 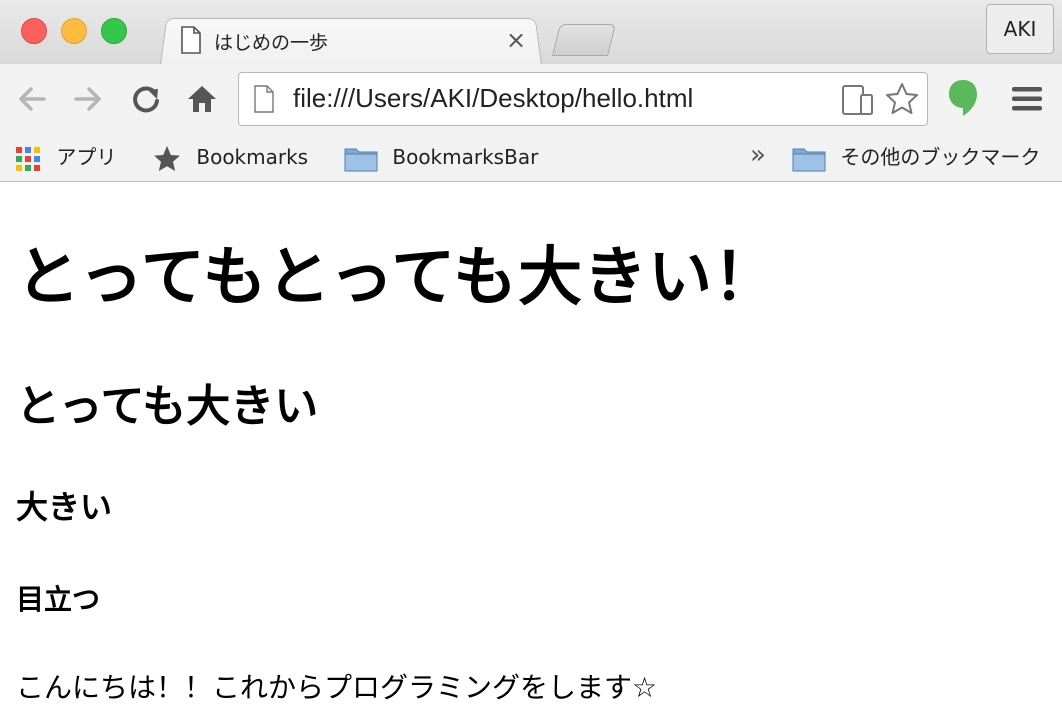 I want to click on apps-grid-icon, so click(x=31, y=158).